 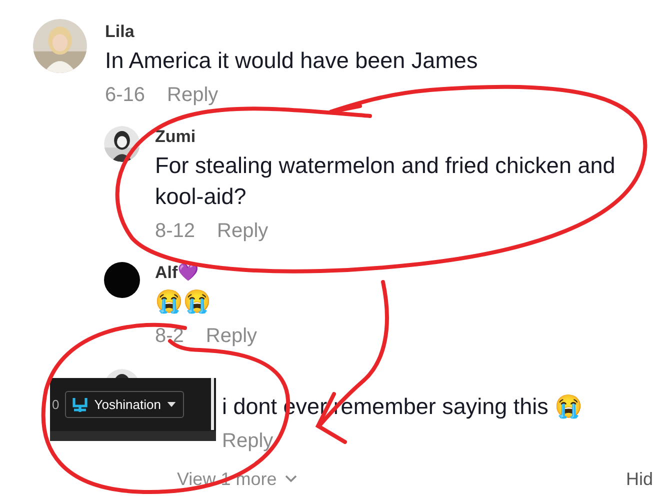 What do you see at coordinates (397, 137) in the screenshot?
I see `comment-author: Zumi` at bounding box center [397, 137].